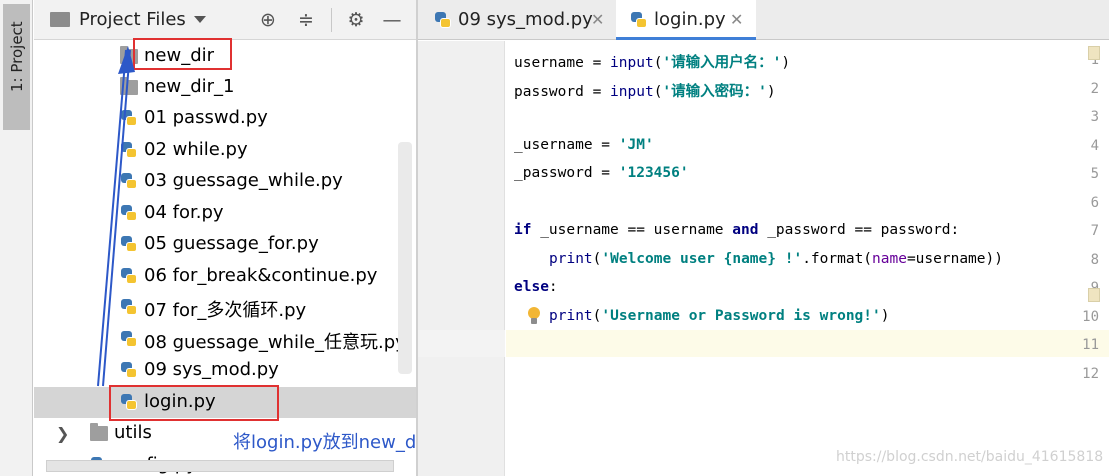 The width and height of the screenshot is (1109, 476). I want to click on tree-item-new-dir-1: new_dir_1, so click(225, 87).